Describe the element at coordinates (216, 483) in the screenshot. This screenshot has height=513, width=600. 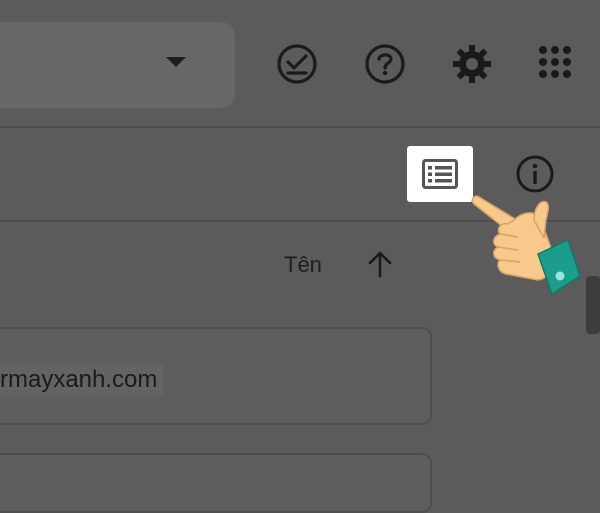
I see `account-list-item` at that location.